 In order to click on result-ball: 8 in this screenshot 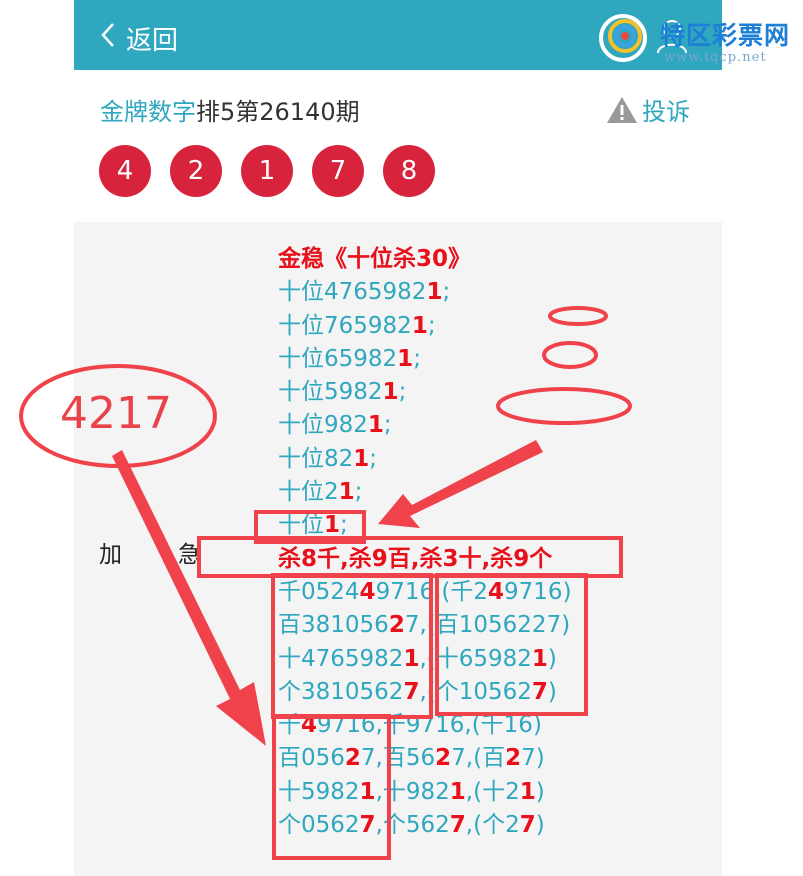, I will do `click(409, 171)`.